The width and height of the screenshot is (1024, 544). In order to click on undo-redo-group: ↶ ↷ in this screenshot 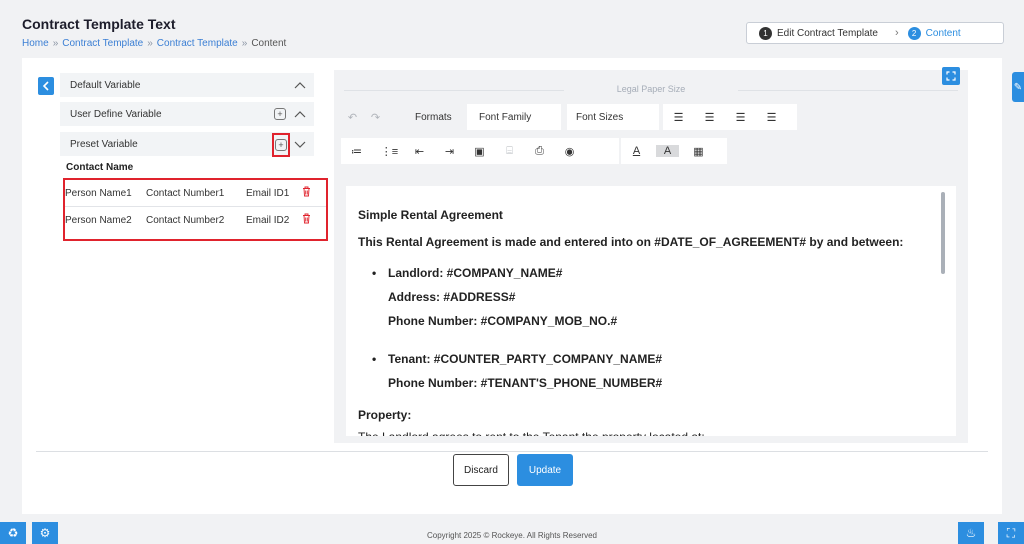, I will do `click(364, 117)`.